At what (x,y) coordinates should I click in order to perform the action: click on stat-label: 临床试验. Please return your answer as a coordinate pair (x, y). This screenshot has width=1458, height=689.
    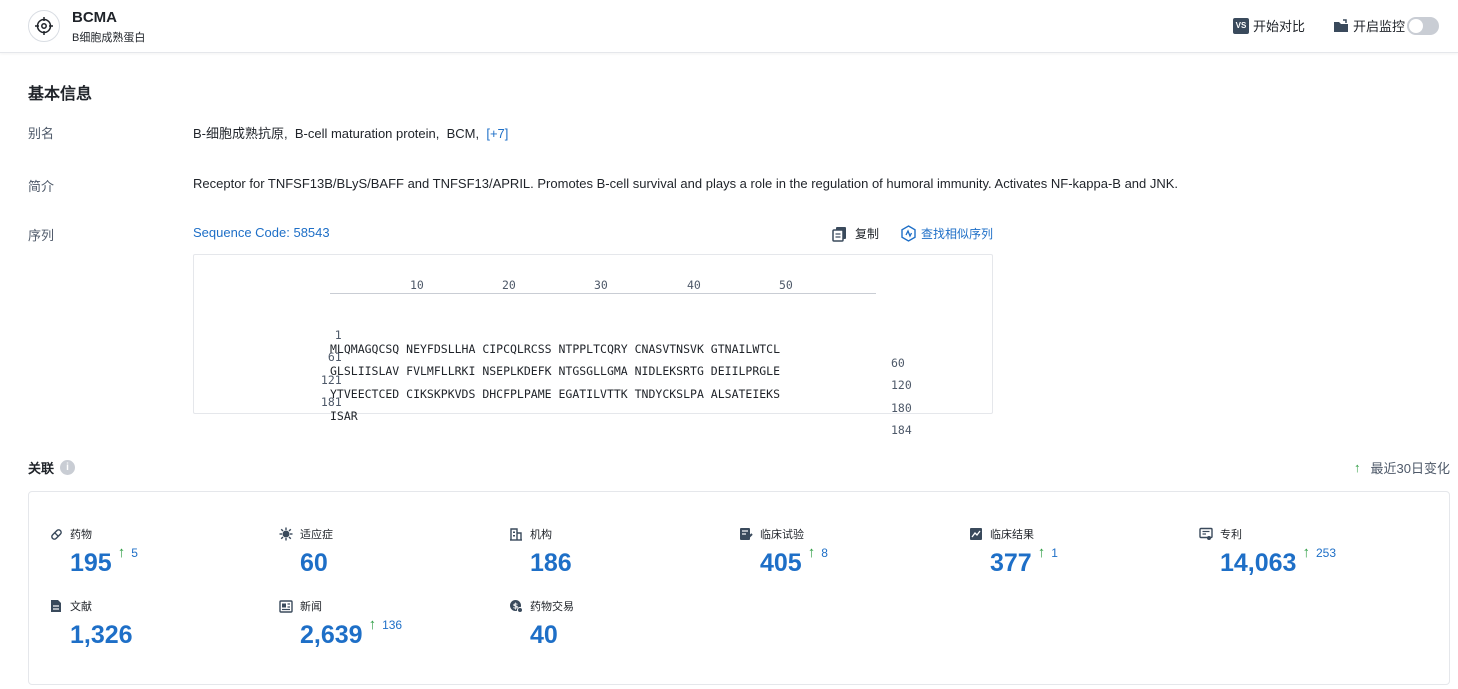
    Looking at the image, I should click on (782, 535).